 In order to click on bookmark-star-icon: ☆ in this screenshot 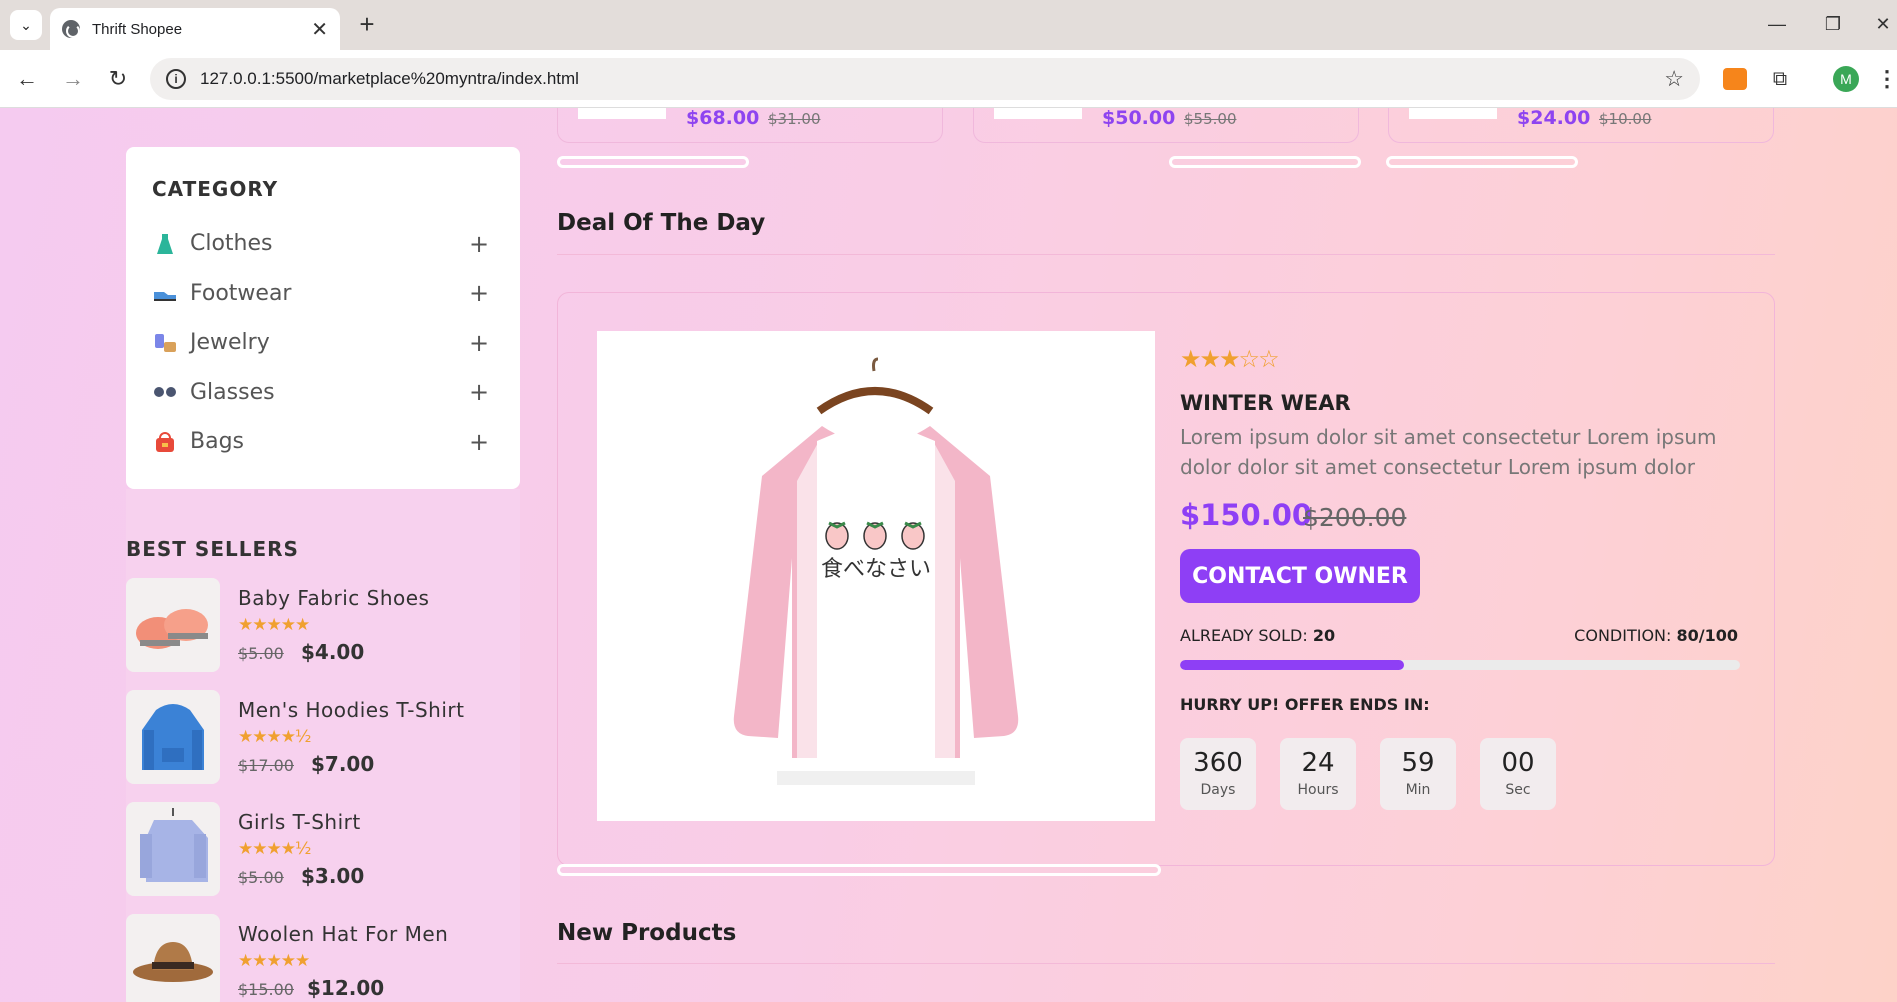, I will do `click(1674, 79)`.